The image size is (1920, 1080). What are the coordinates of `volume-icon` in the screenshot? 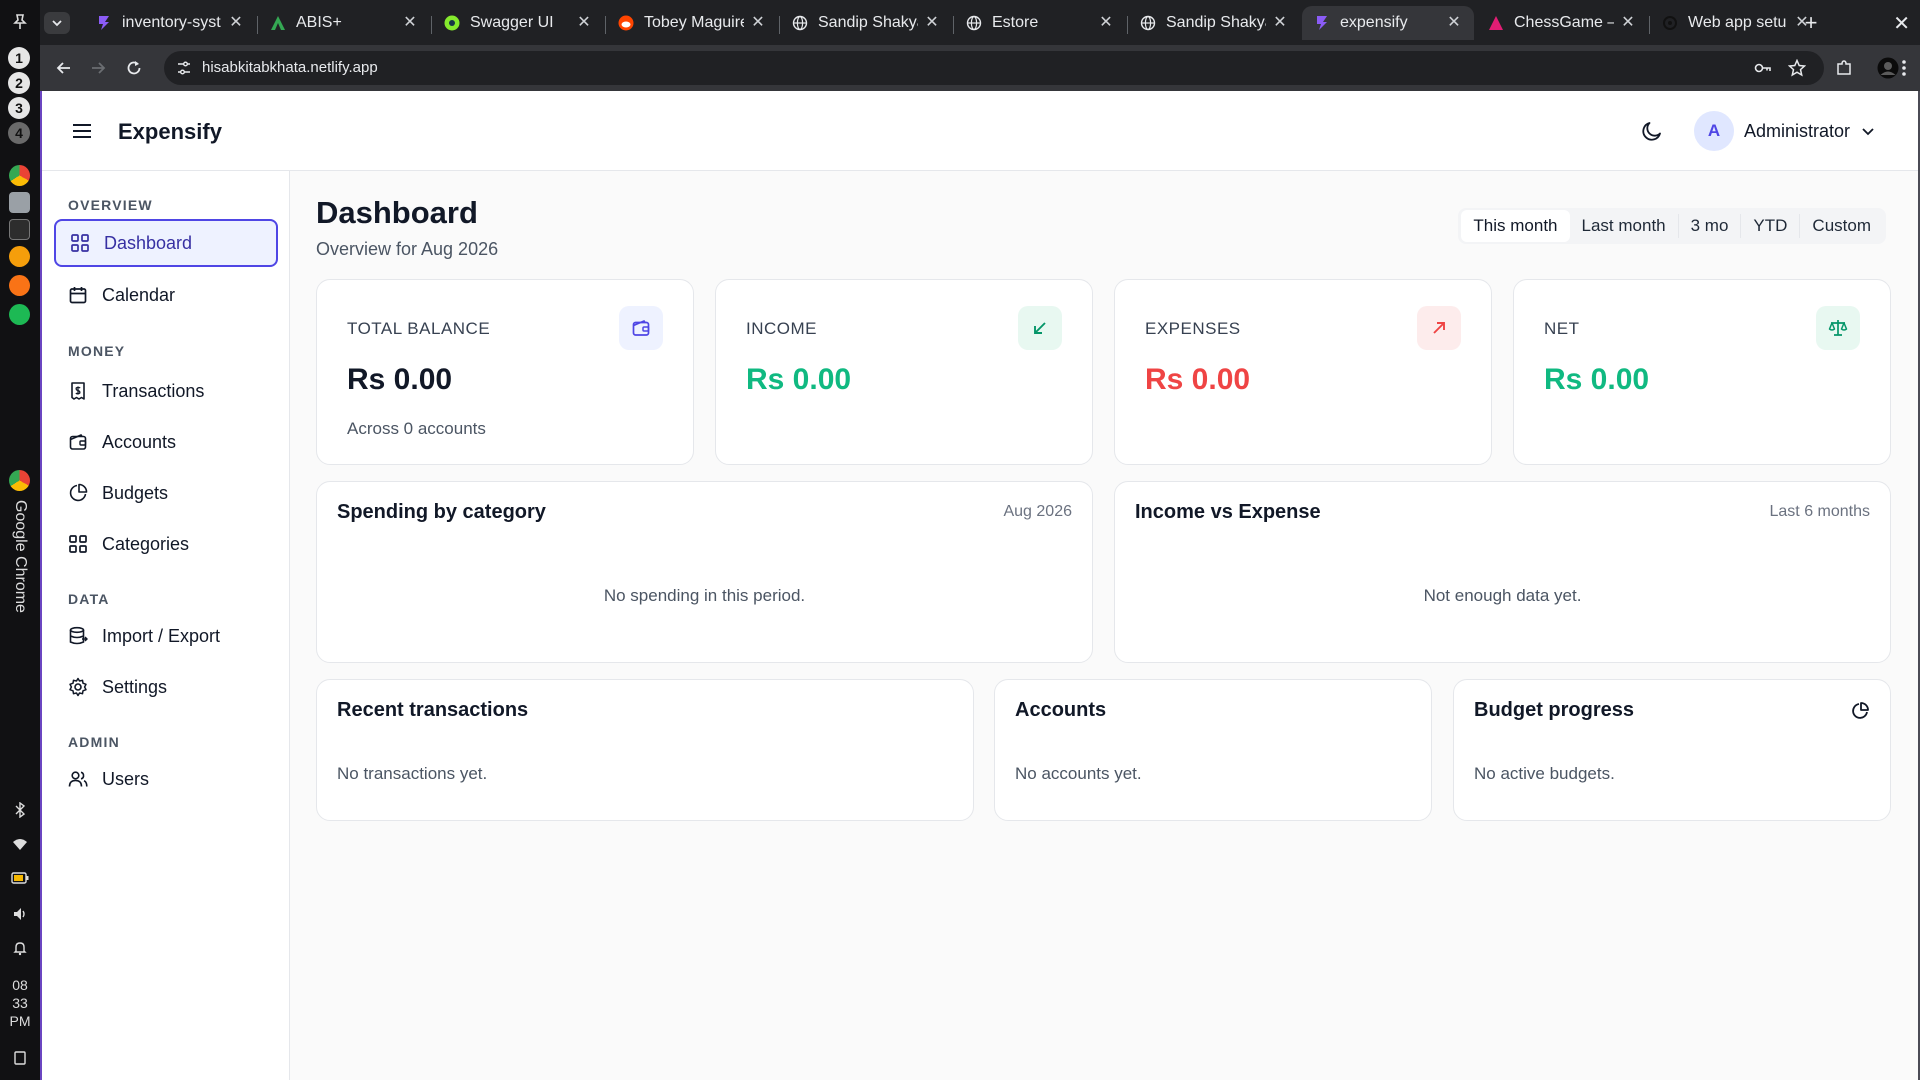 It's located at (20, 914).